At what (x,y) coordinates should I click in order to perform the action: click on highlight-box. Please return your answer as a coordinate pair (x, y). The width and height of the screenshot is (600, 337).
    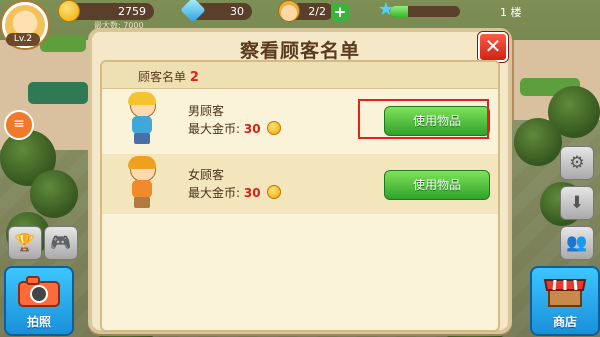
    Looking at the image, I should click on (423, 119).